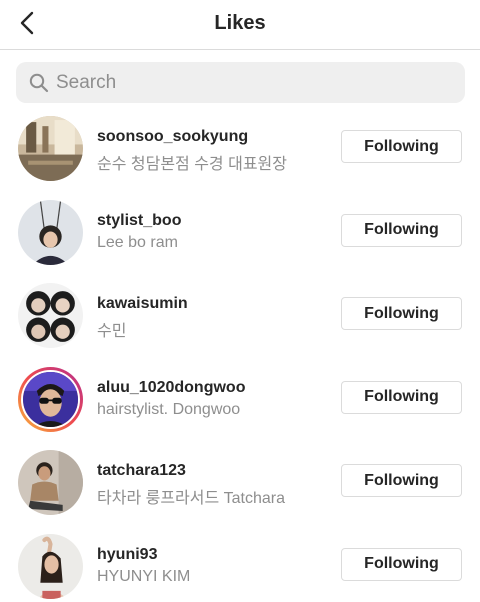 The image size is (480, 602). Describe the element at coordinates (112, 332) in the screenshot. I see `full-name: 수민` at that location.